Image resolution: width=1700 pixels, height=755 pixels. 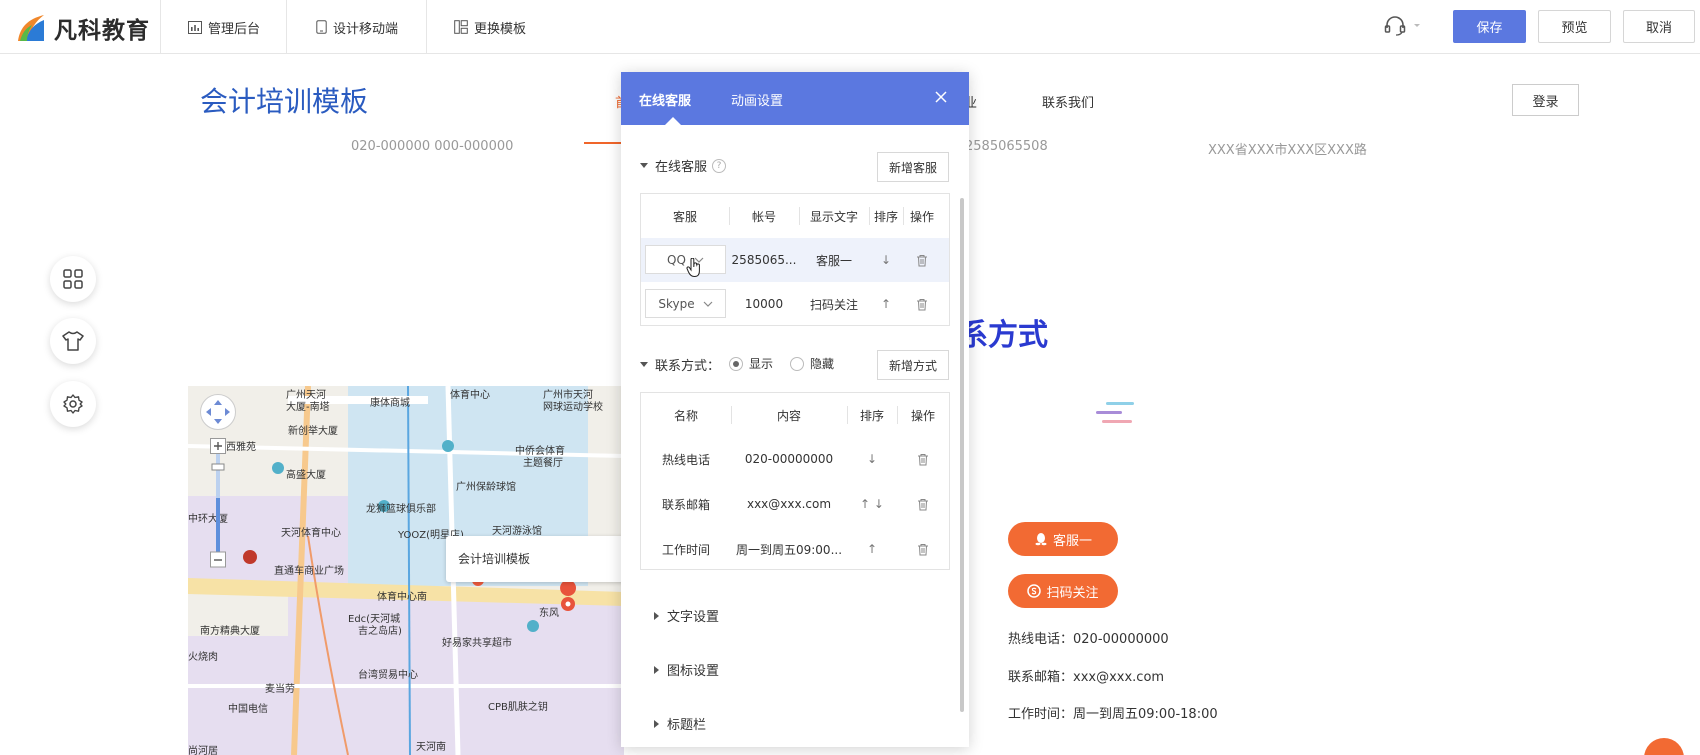 I want to click on table-row: 联系邮箱 xxx@xxx.com ↑ ↓, so click(x=795, y=504).